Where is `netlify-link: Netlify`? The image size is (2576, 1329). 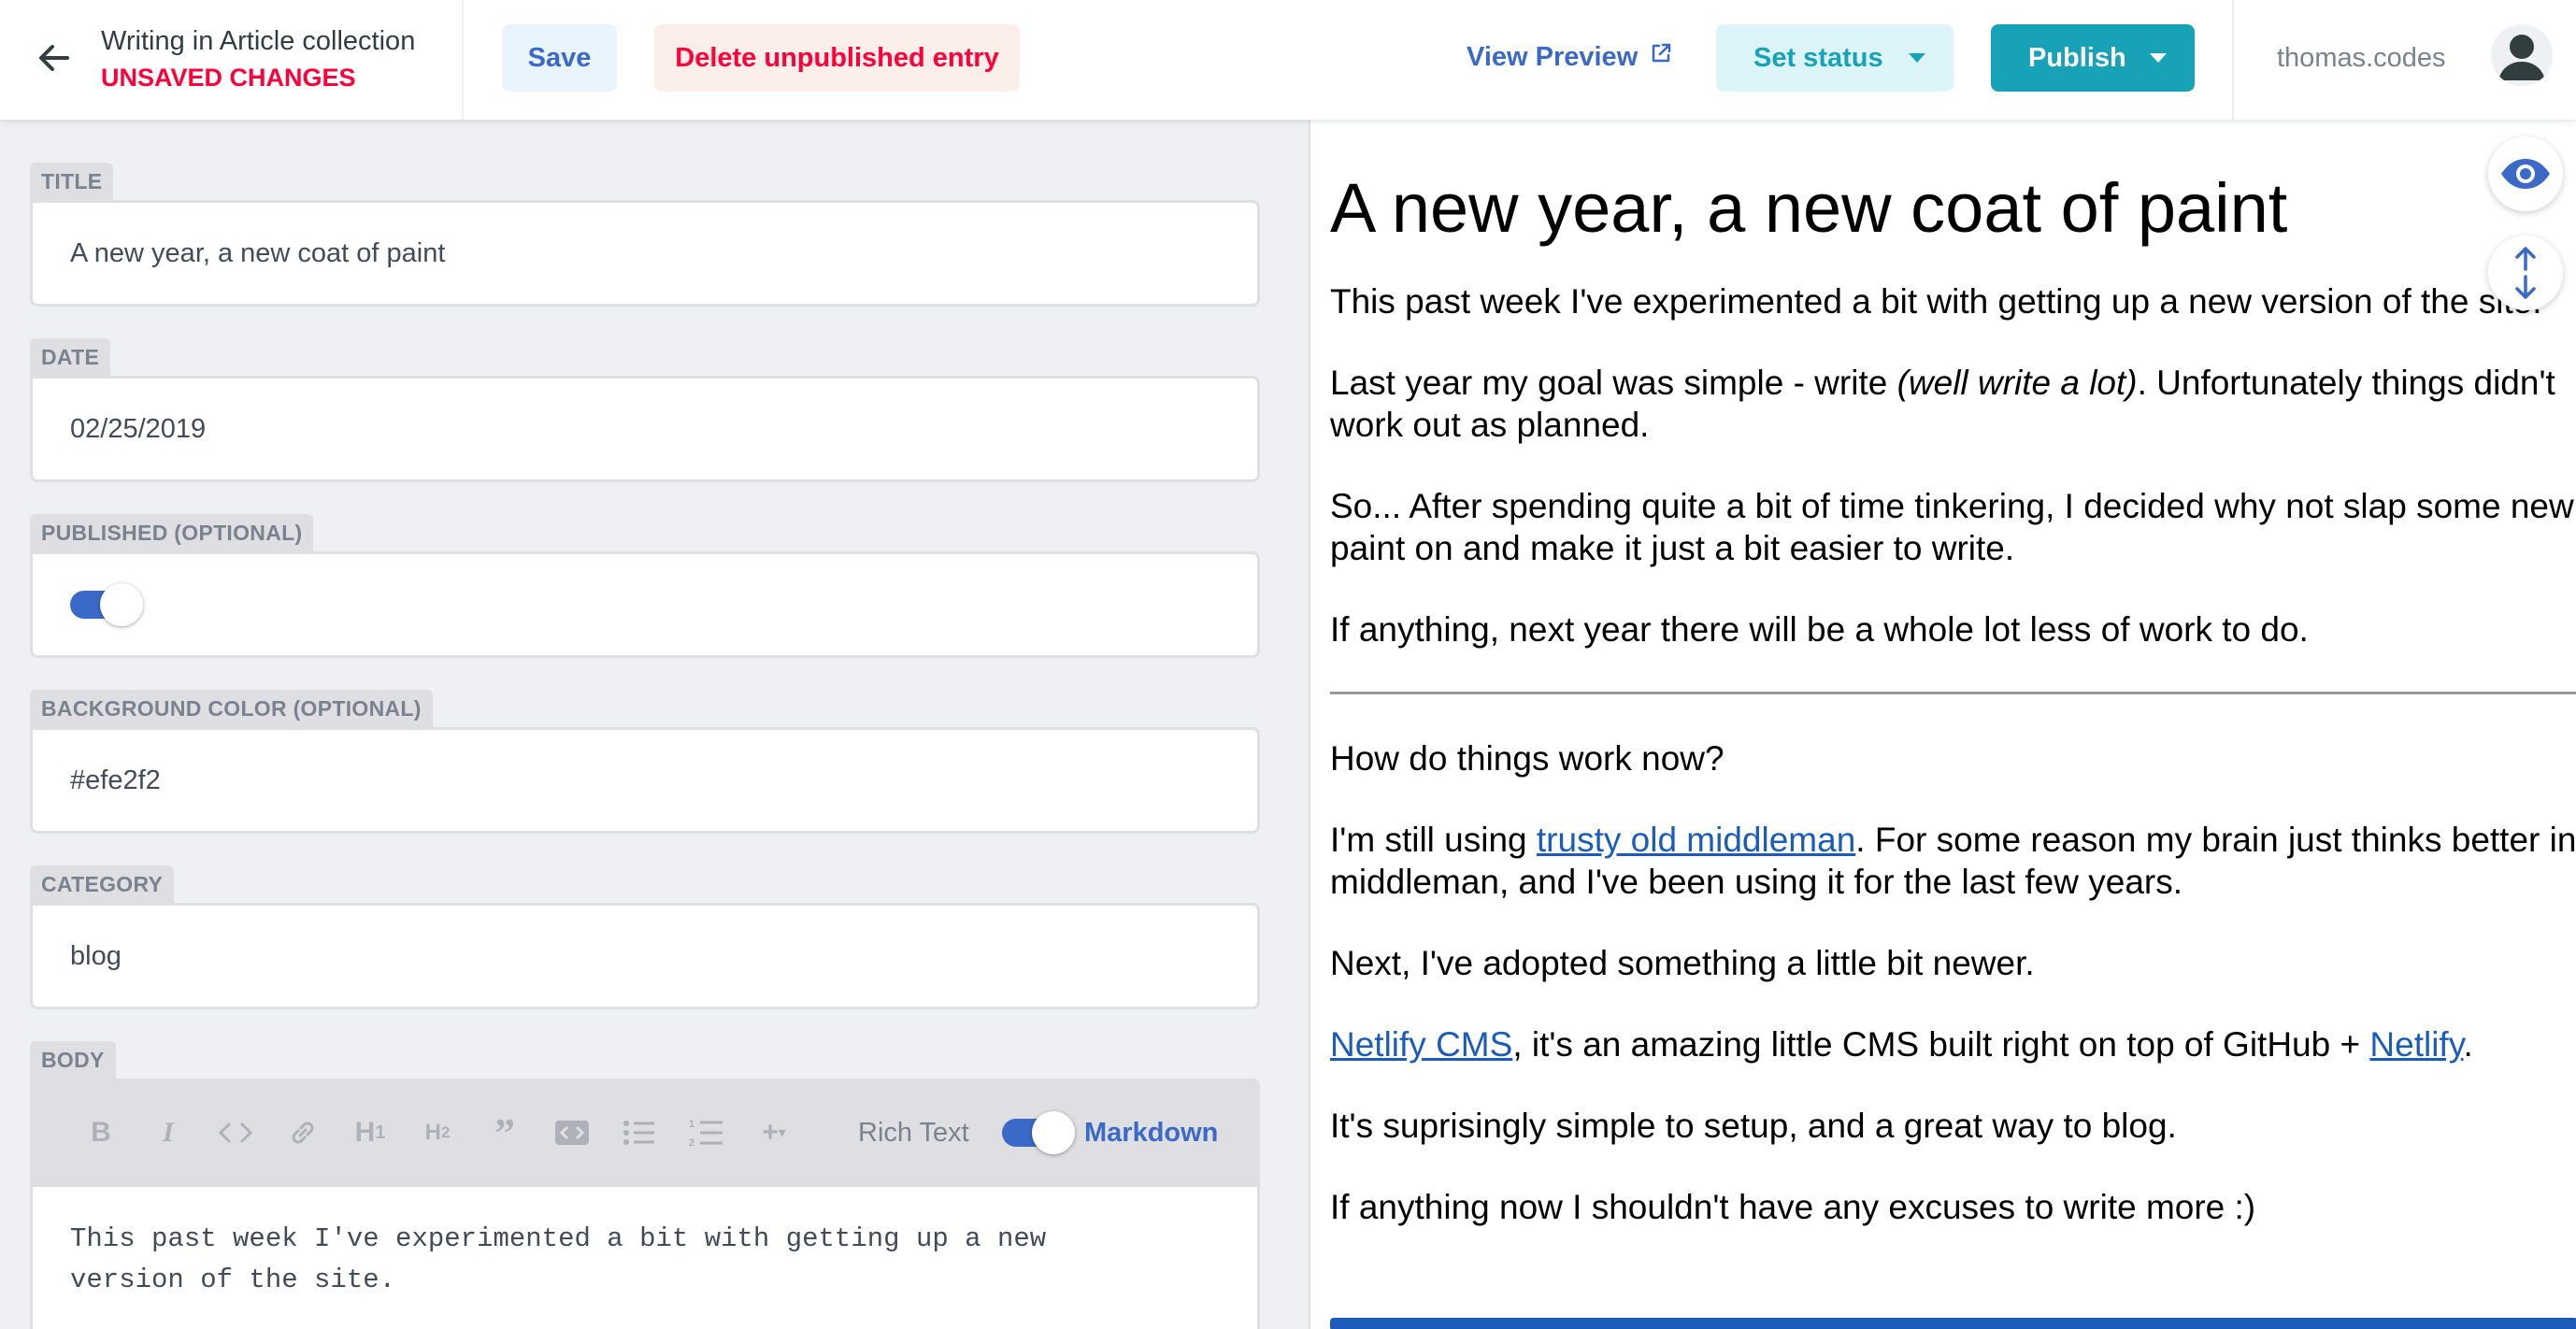 netlify-link: Netlify is located at coordinates (2416, 1044).